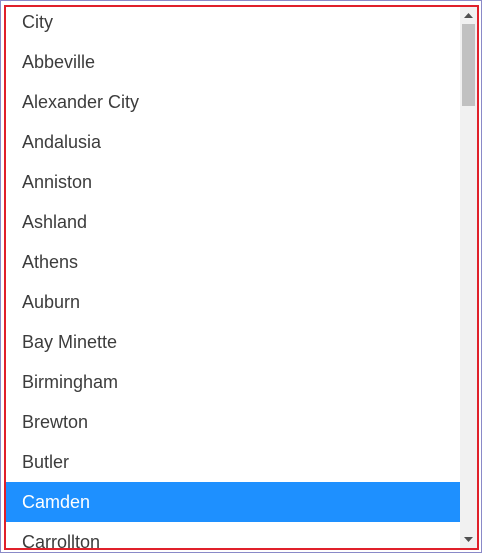 The image size is (482, 553). What do you see at coordinates (468, 15) in the screenshot?
I see `scroll-up-arrow-icon` at bounding box center [468, 15].